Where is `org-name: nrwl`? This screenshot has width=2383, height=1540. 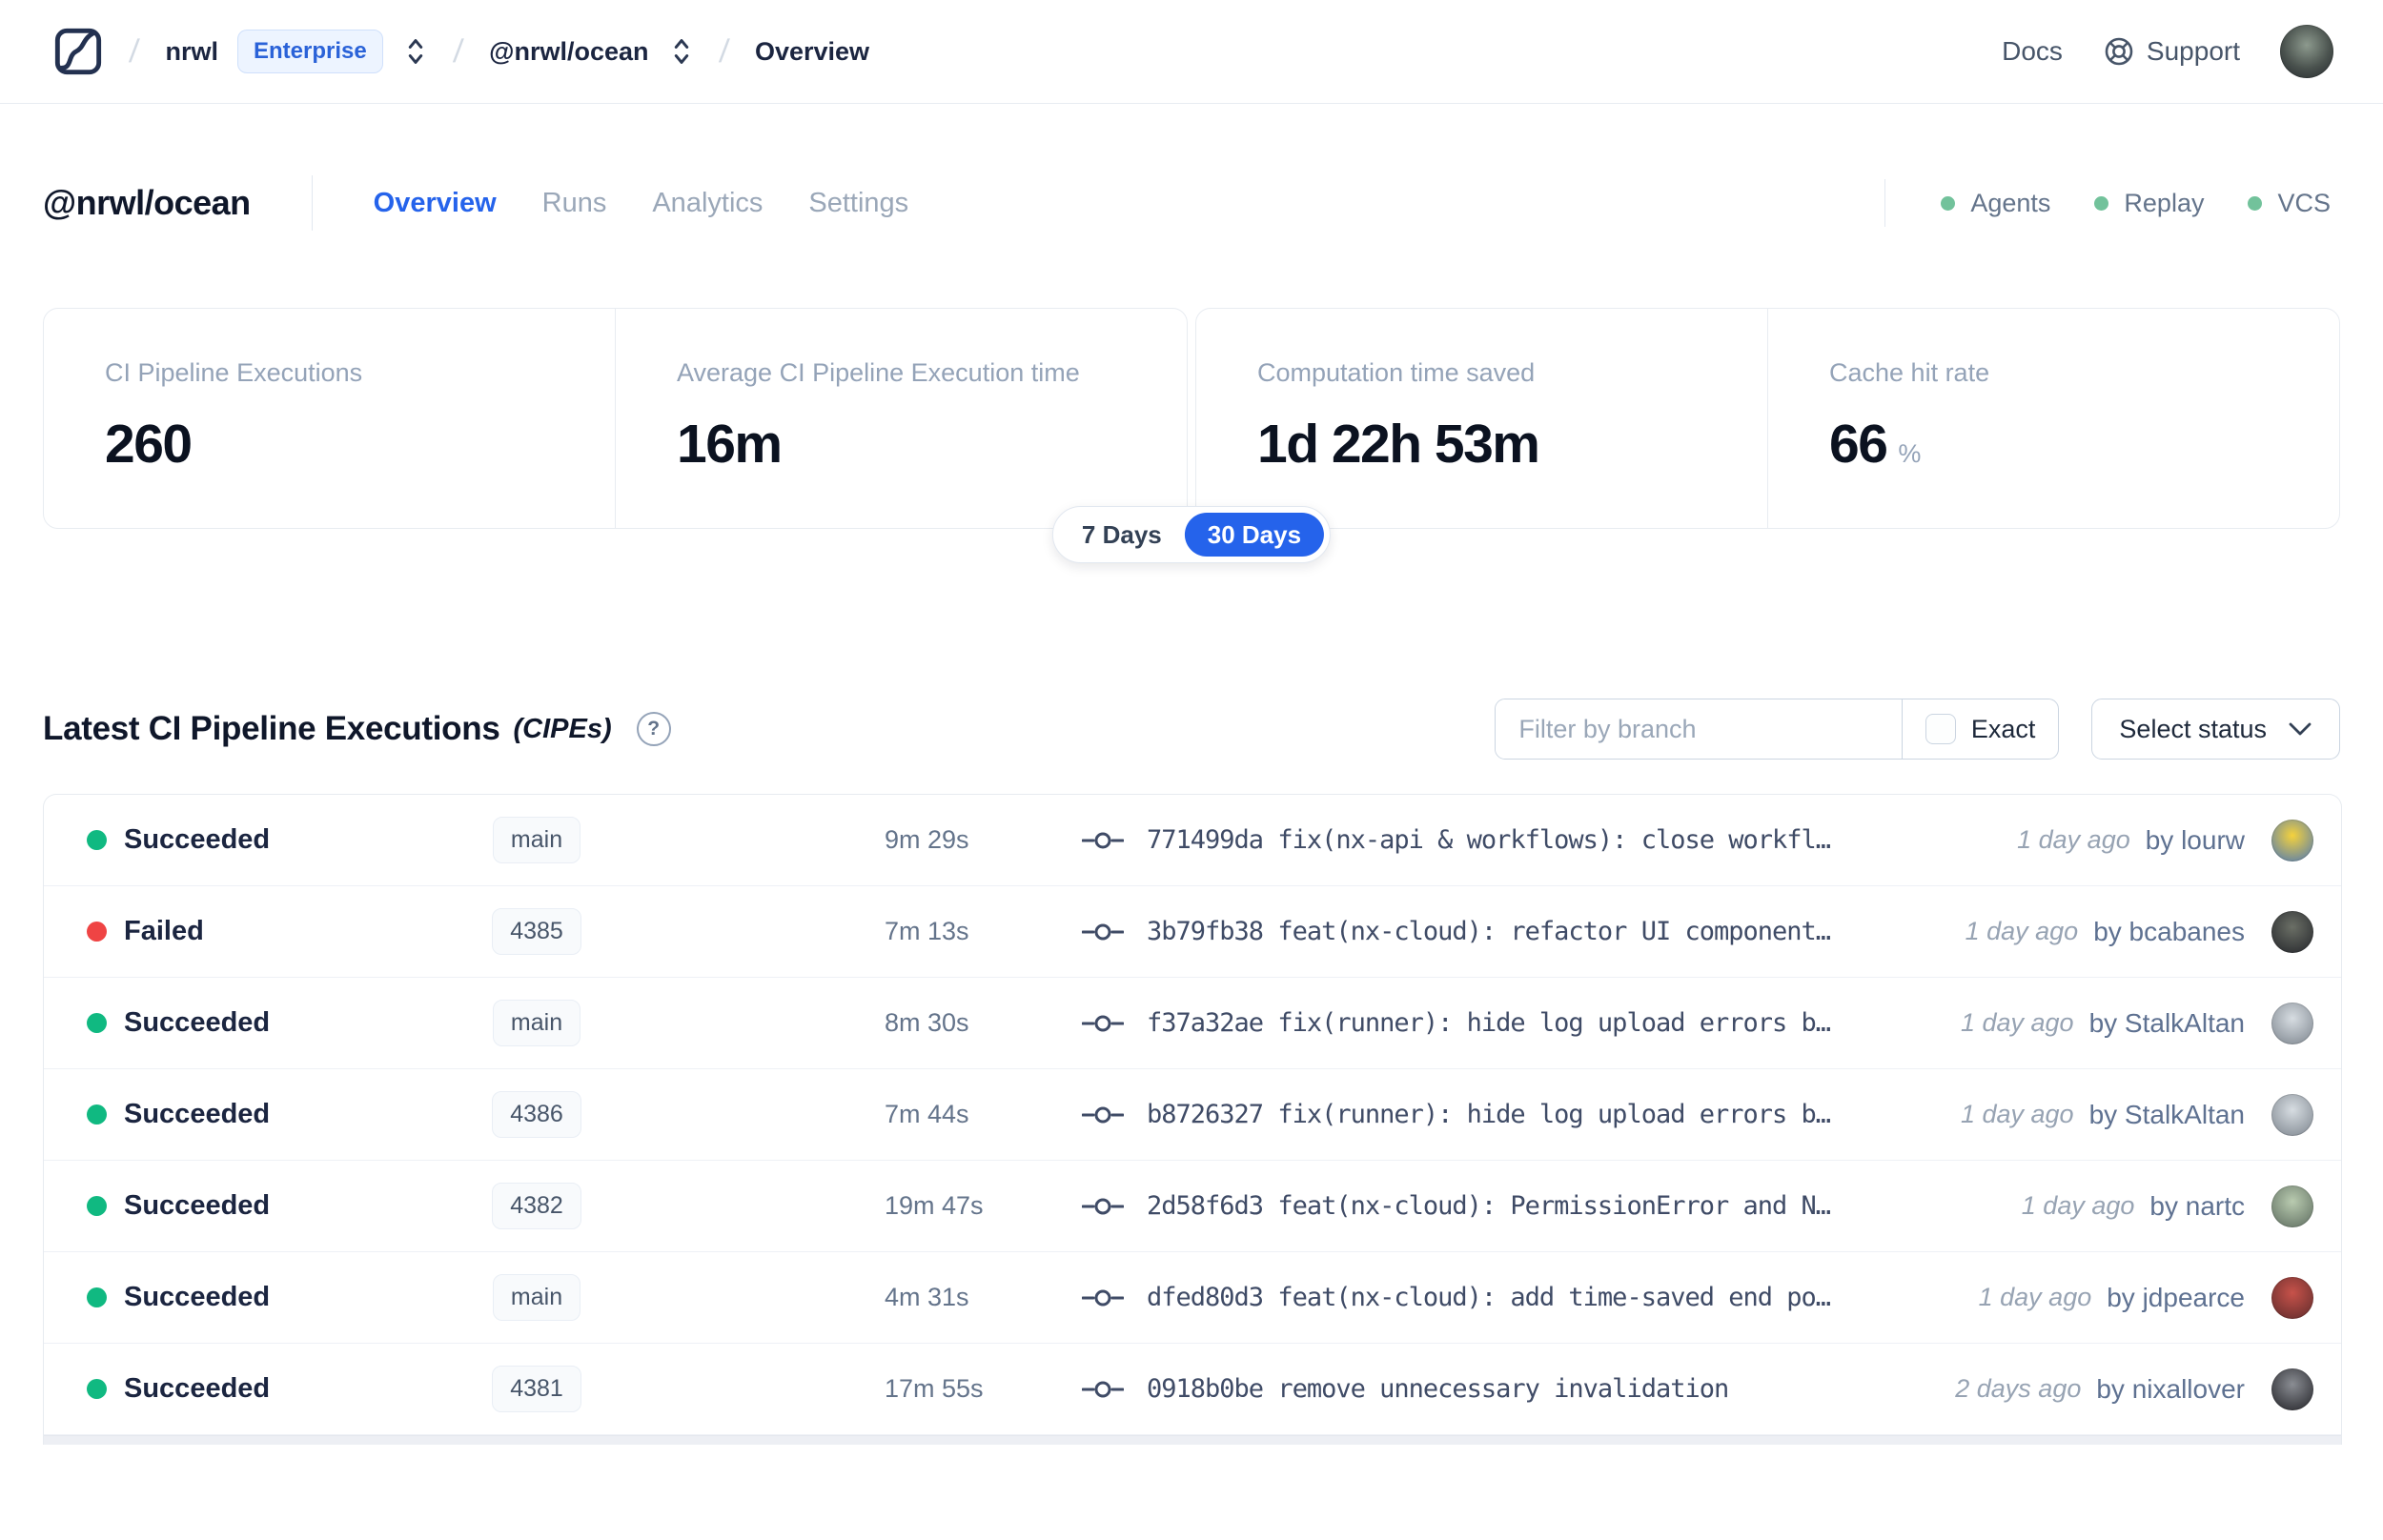 org-name: nrwl is located at coordinates (191, 52).